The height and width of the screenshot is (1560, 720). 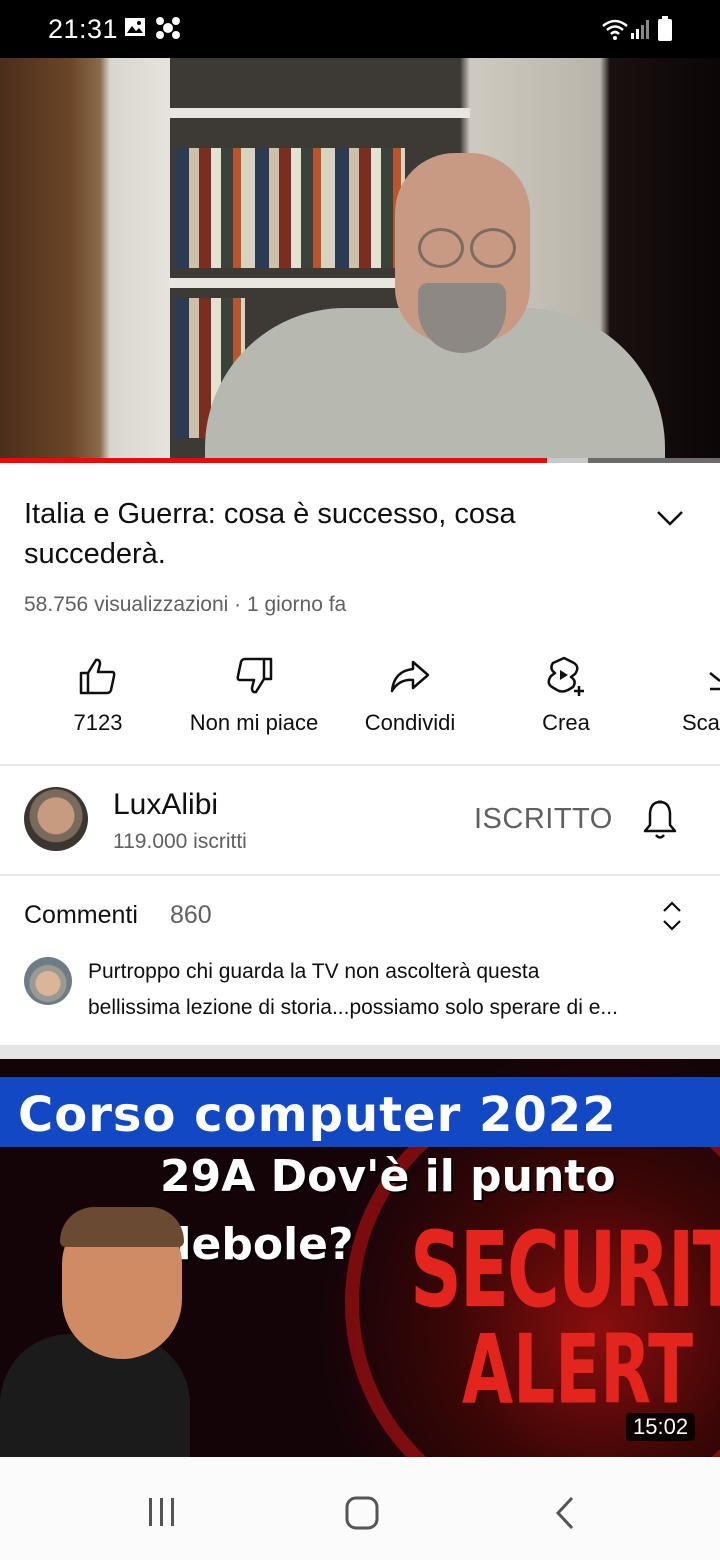 What do you see at coordinates (565, 1270) in the screenshot?
I see `thumb-security-text: SECURITY` at bounding box center [565, 1270].